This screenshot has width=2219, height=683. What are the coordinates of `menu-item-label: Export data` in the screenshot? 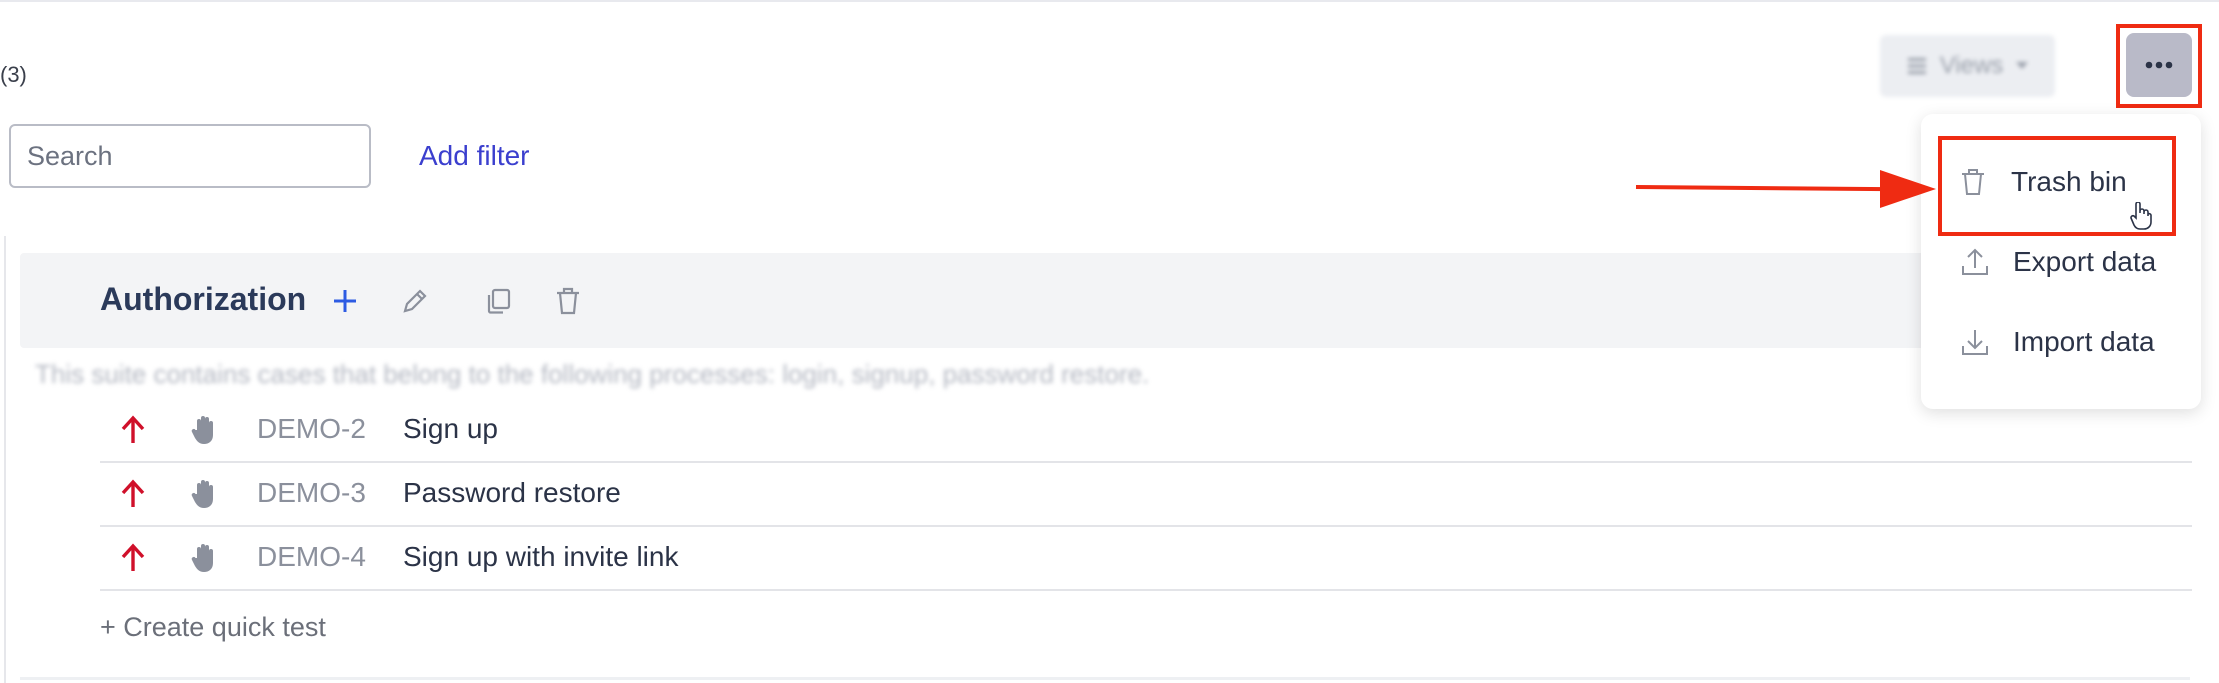 It's located at (2085, 261).